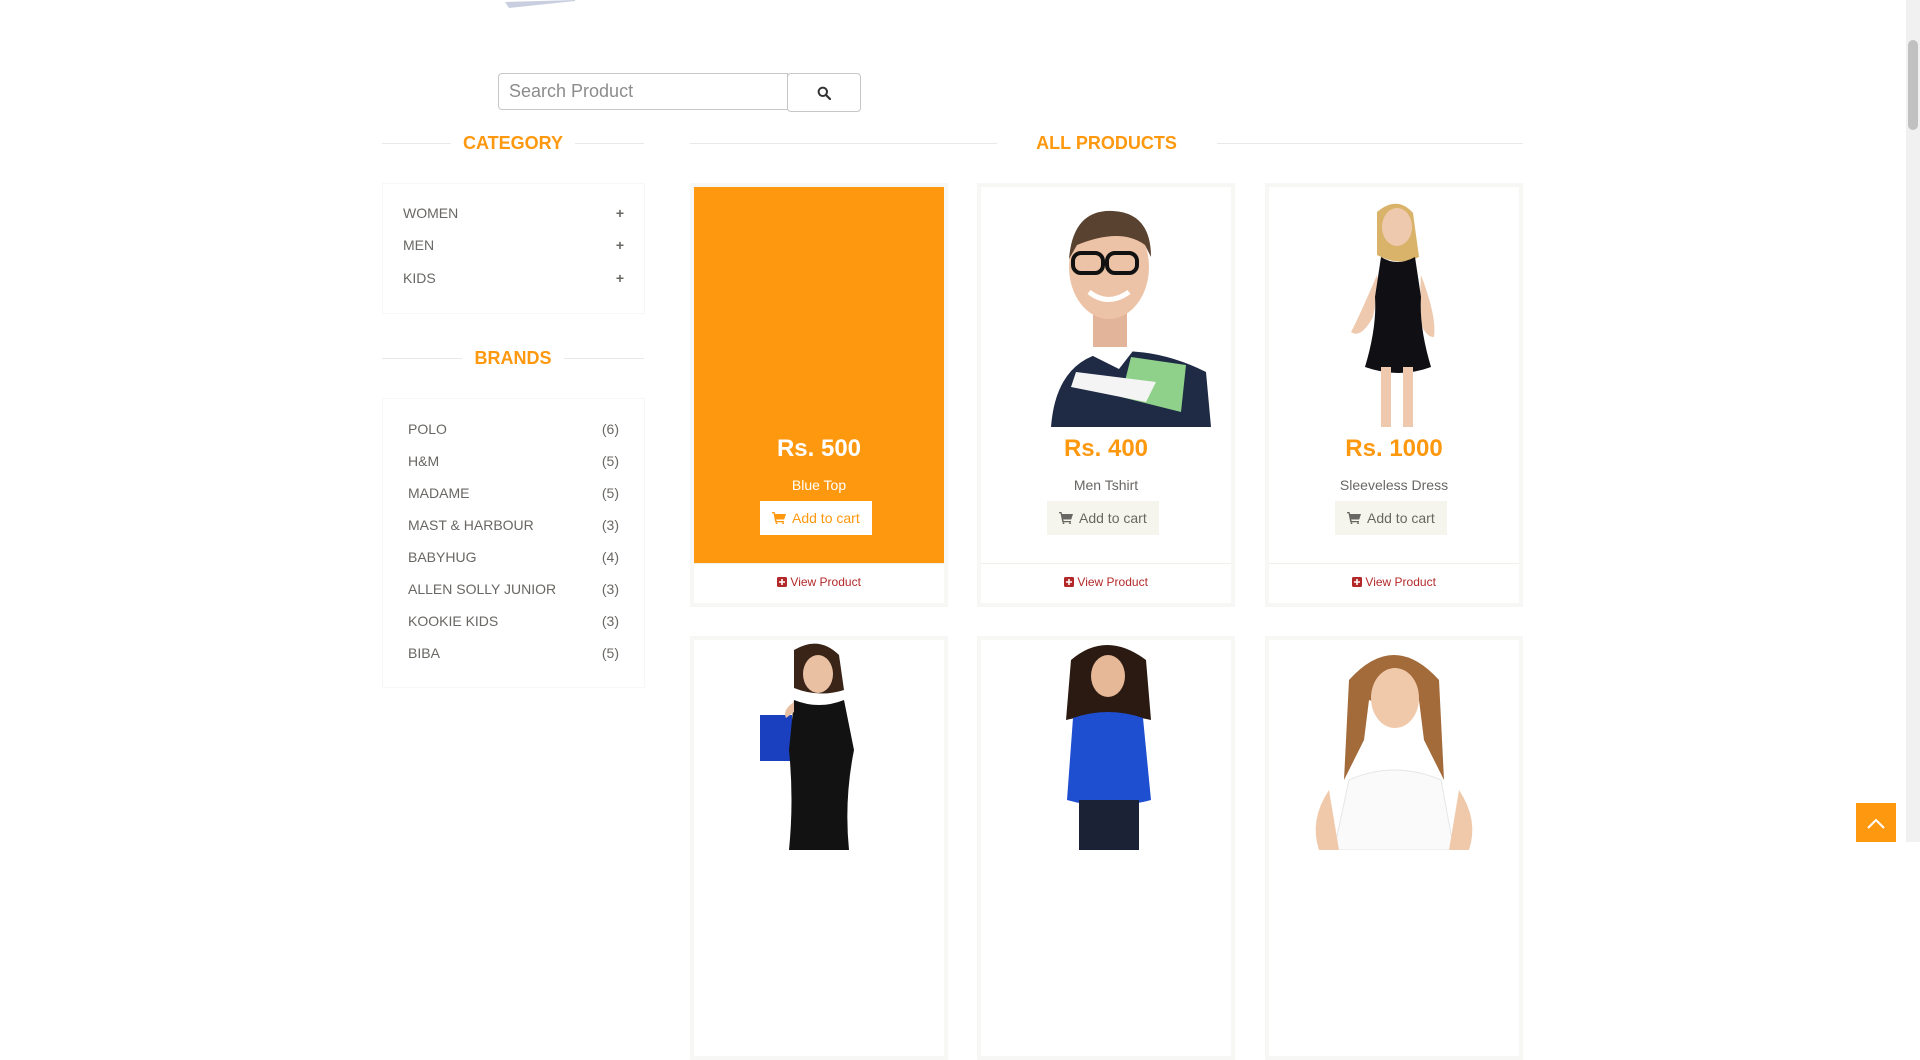 This screenshot has width=1920, height=1060. I want to click on category-item-women: WOMEN +, so click(513, 213).